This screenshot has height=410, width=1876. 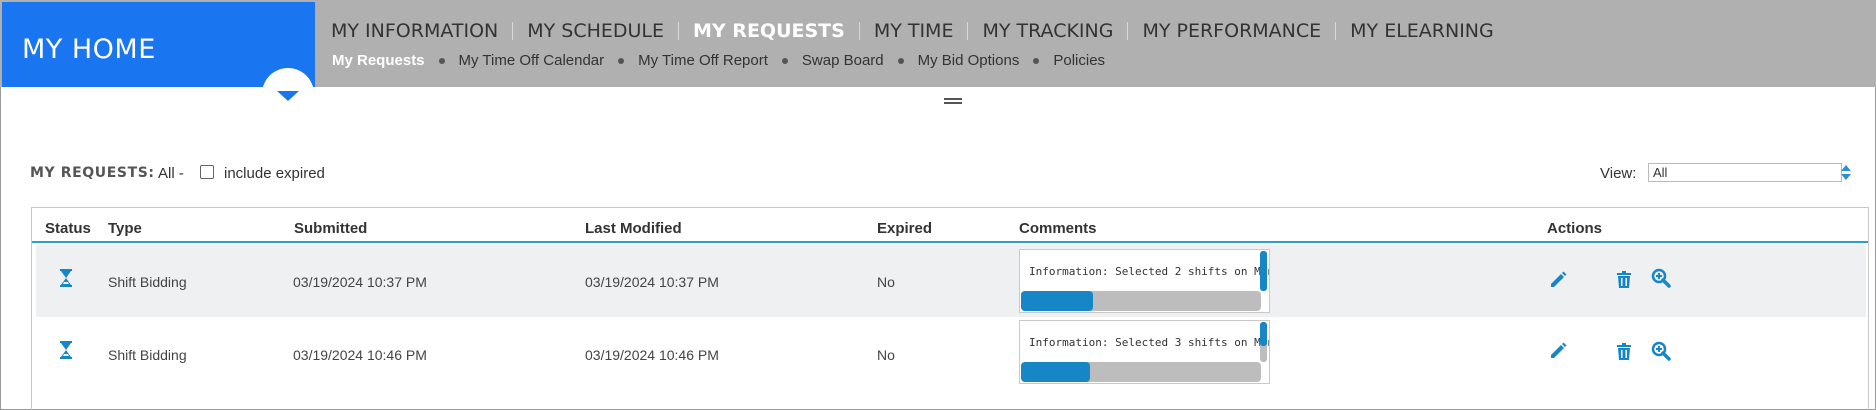 What do you see at coordinates (89, 49) in the screenshot?
I see `home-title: MY HOME` at bounding box center [89, 49].